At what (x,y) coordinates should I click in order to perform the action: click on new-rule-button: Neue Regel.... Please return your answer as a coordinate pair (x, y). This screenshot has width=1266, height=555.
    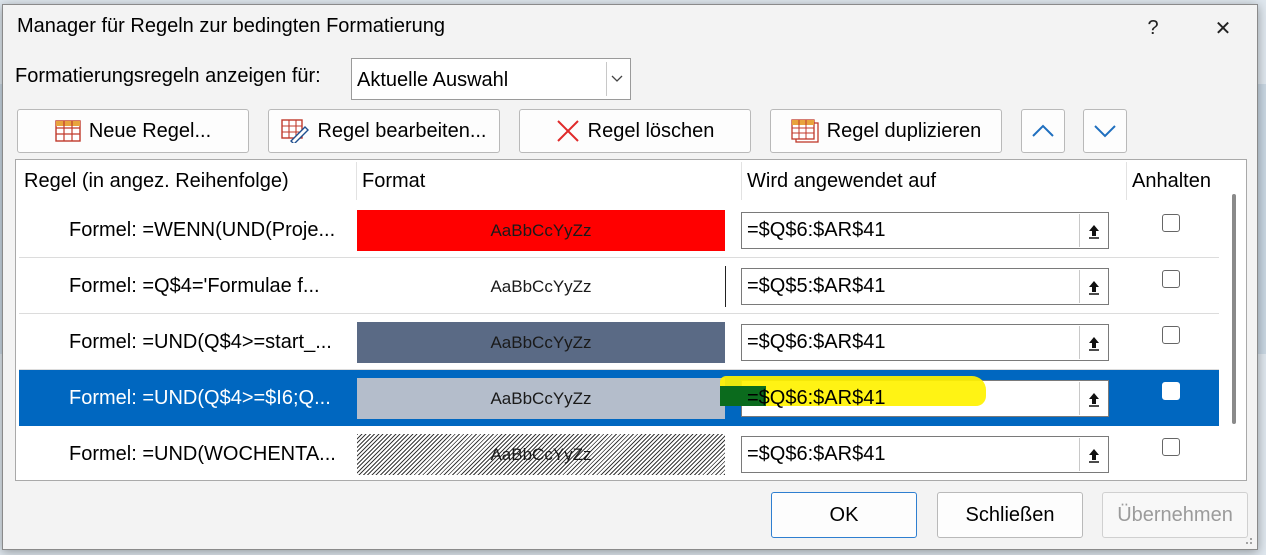
    Looking at the image, I should click on (133, 131).